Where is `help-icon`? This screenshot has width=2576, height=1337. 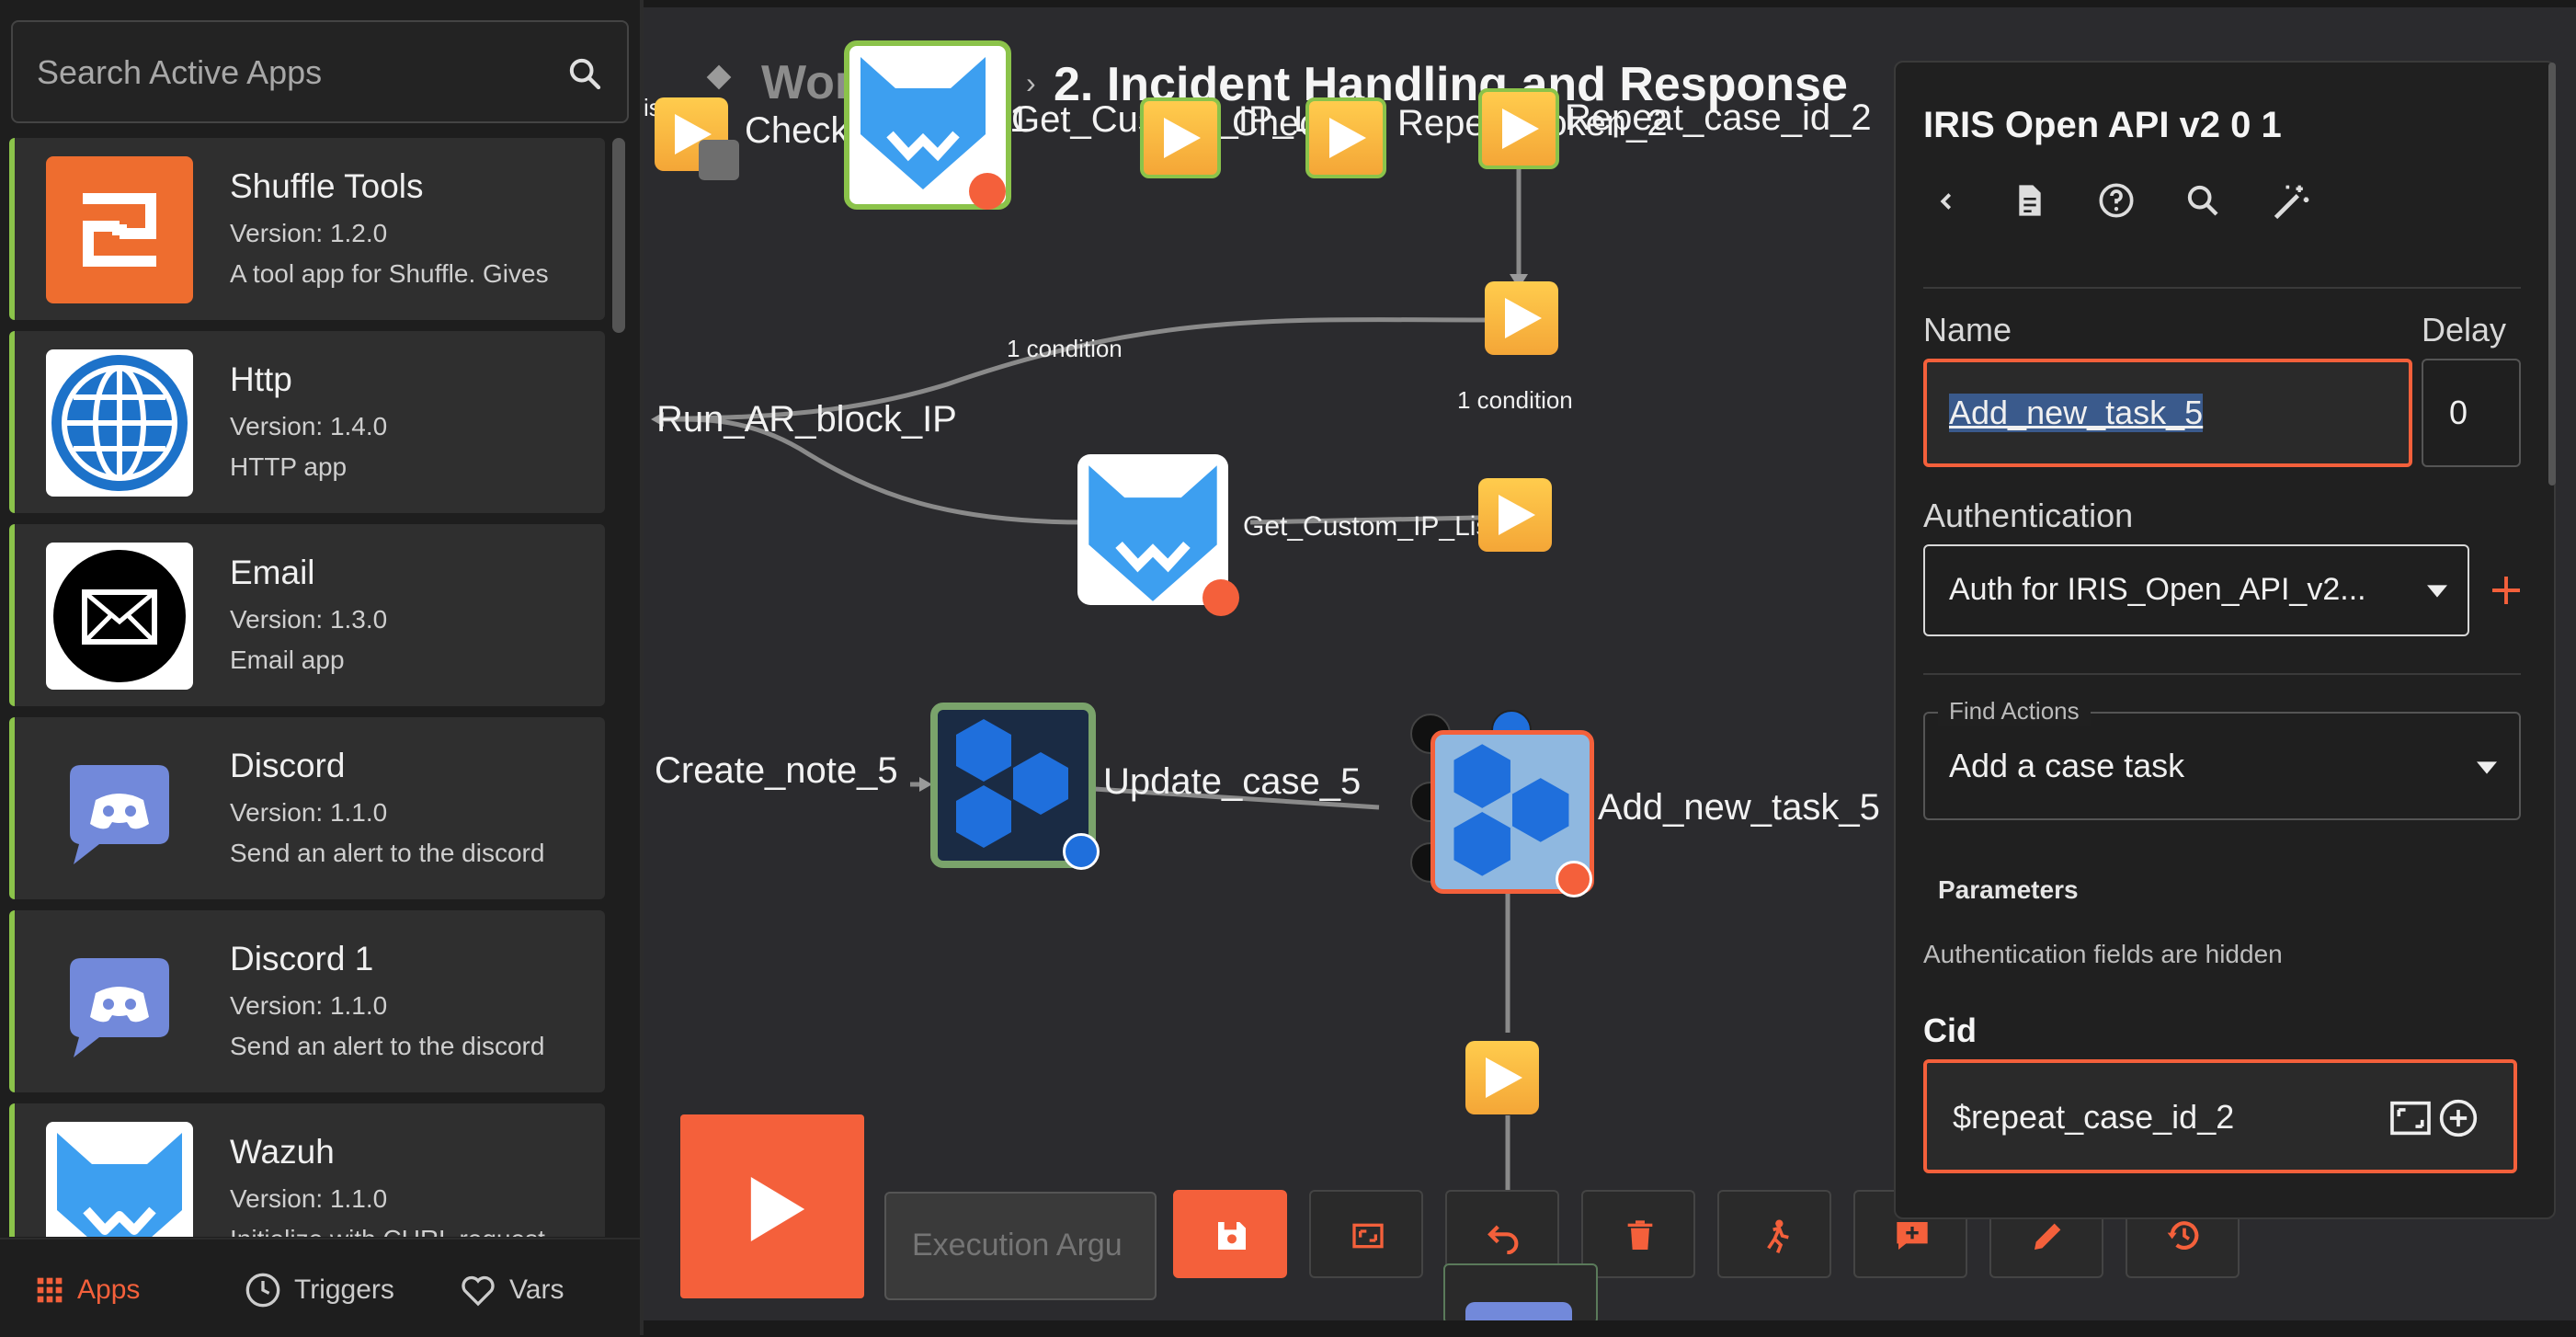
help-icon is located at coordinates (2116, 201).